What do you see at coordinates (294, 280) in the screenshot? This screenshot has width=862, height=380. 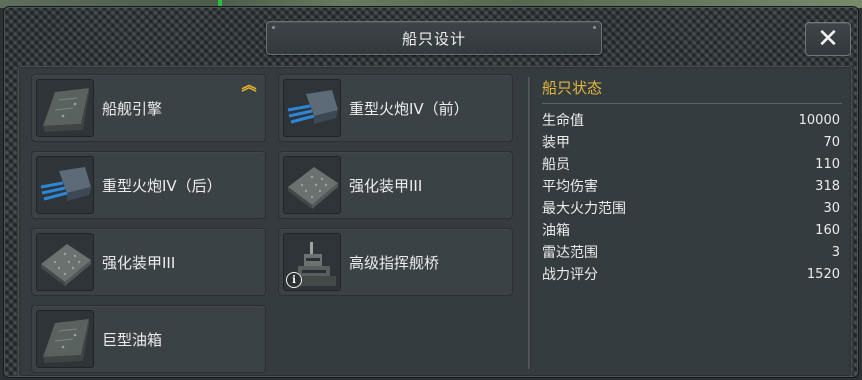 I see `info-icon: i` at bounding box center [294, 280].